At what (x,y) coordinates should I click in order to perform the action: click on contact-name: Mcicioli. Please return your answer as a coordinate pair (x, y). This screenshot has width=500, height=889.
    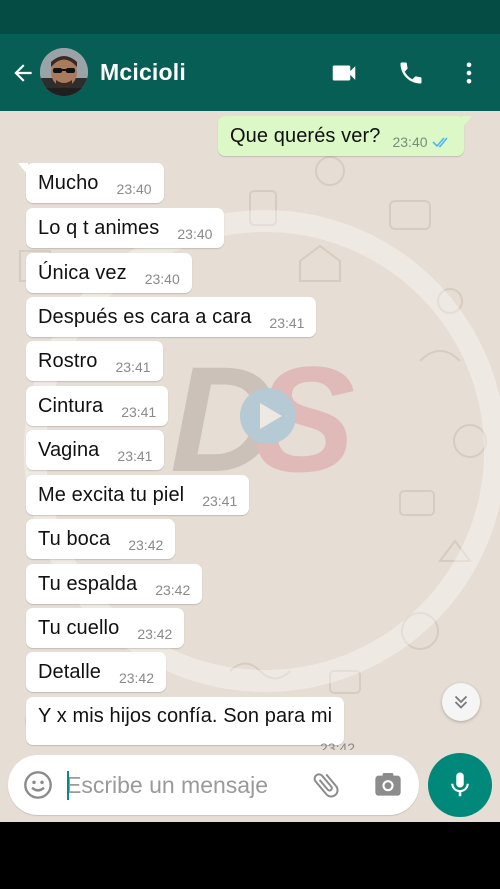
    Looking at the image, I should click on (143, 72).